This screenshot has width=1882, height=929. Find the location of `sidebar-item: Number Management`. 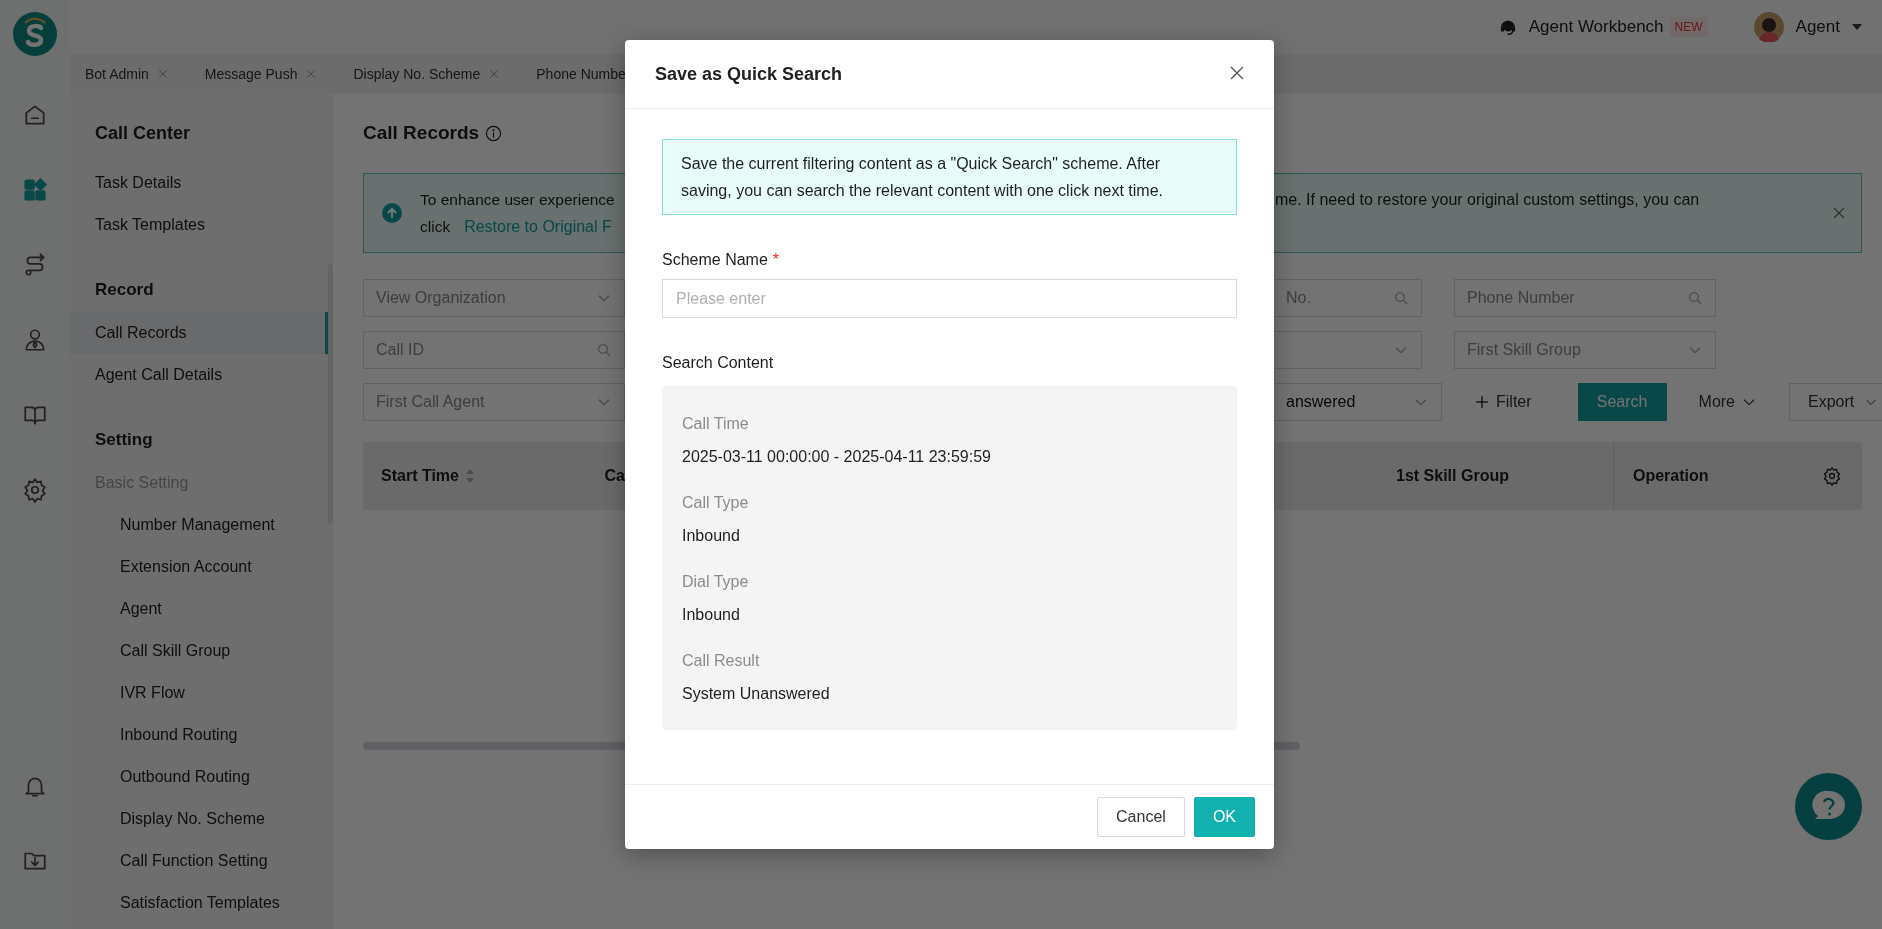

sidebar-item: Number Management is located at coordinates (199, 525).